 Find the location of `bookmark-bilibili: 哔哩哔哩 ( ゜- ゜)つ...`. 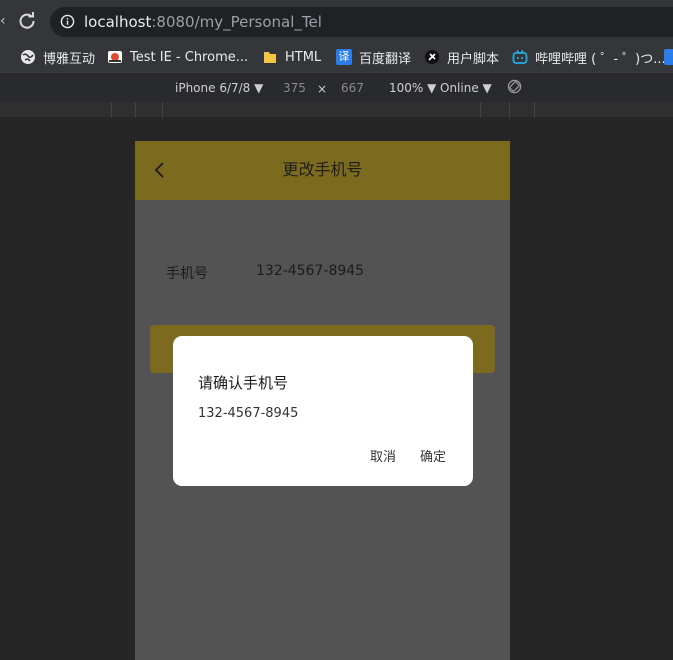

bookmark-bilibili: 哔哩哔哩 ( ゜- ゜)つ... is located at coordinates (589, 57).